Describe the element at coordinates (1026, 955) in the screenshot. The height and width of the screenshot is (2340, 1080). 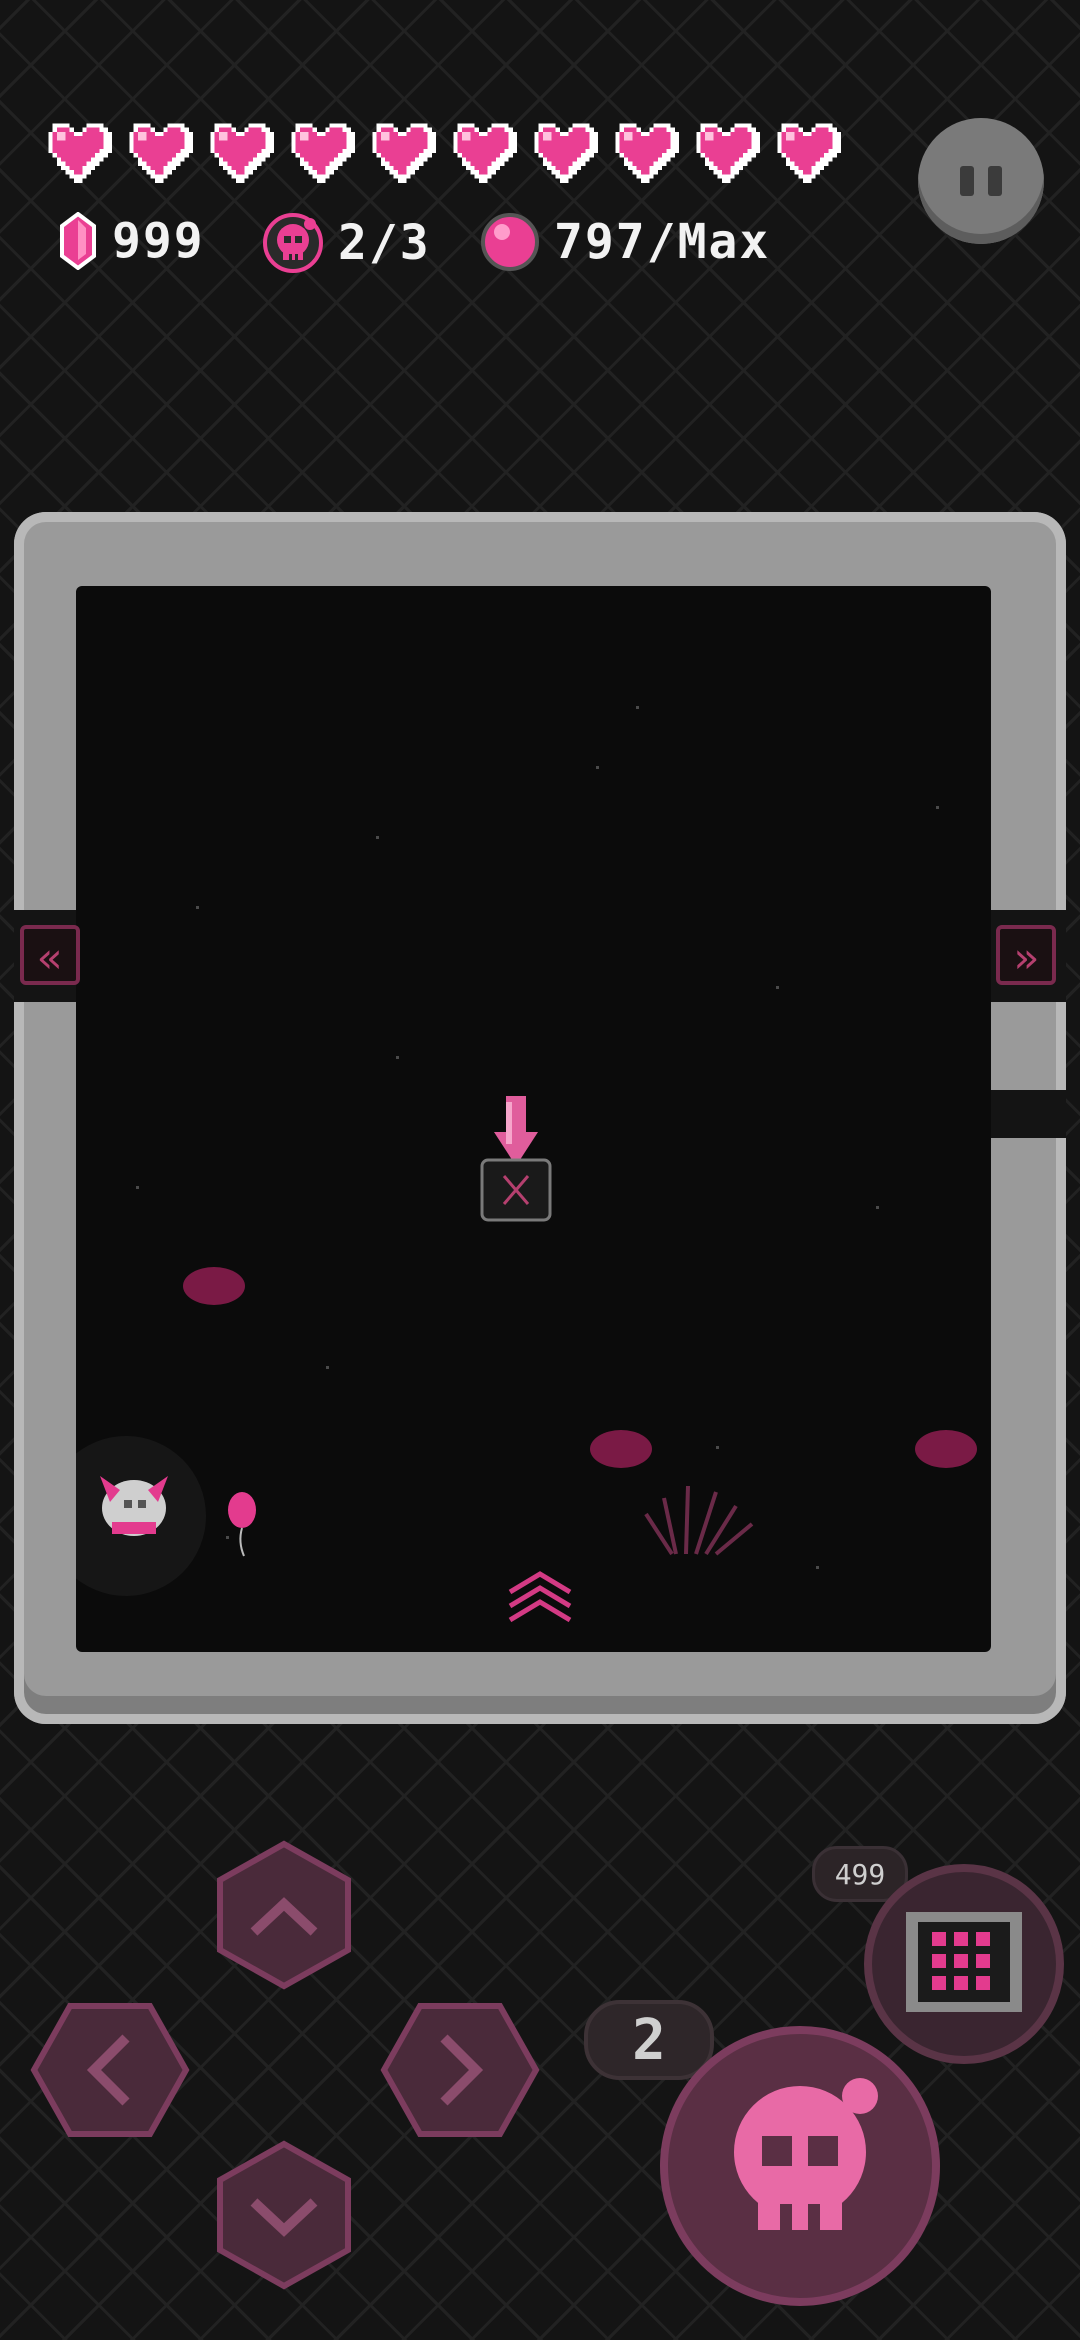
I see `right-door-chevron-icon: »` at that location.